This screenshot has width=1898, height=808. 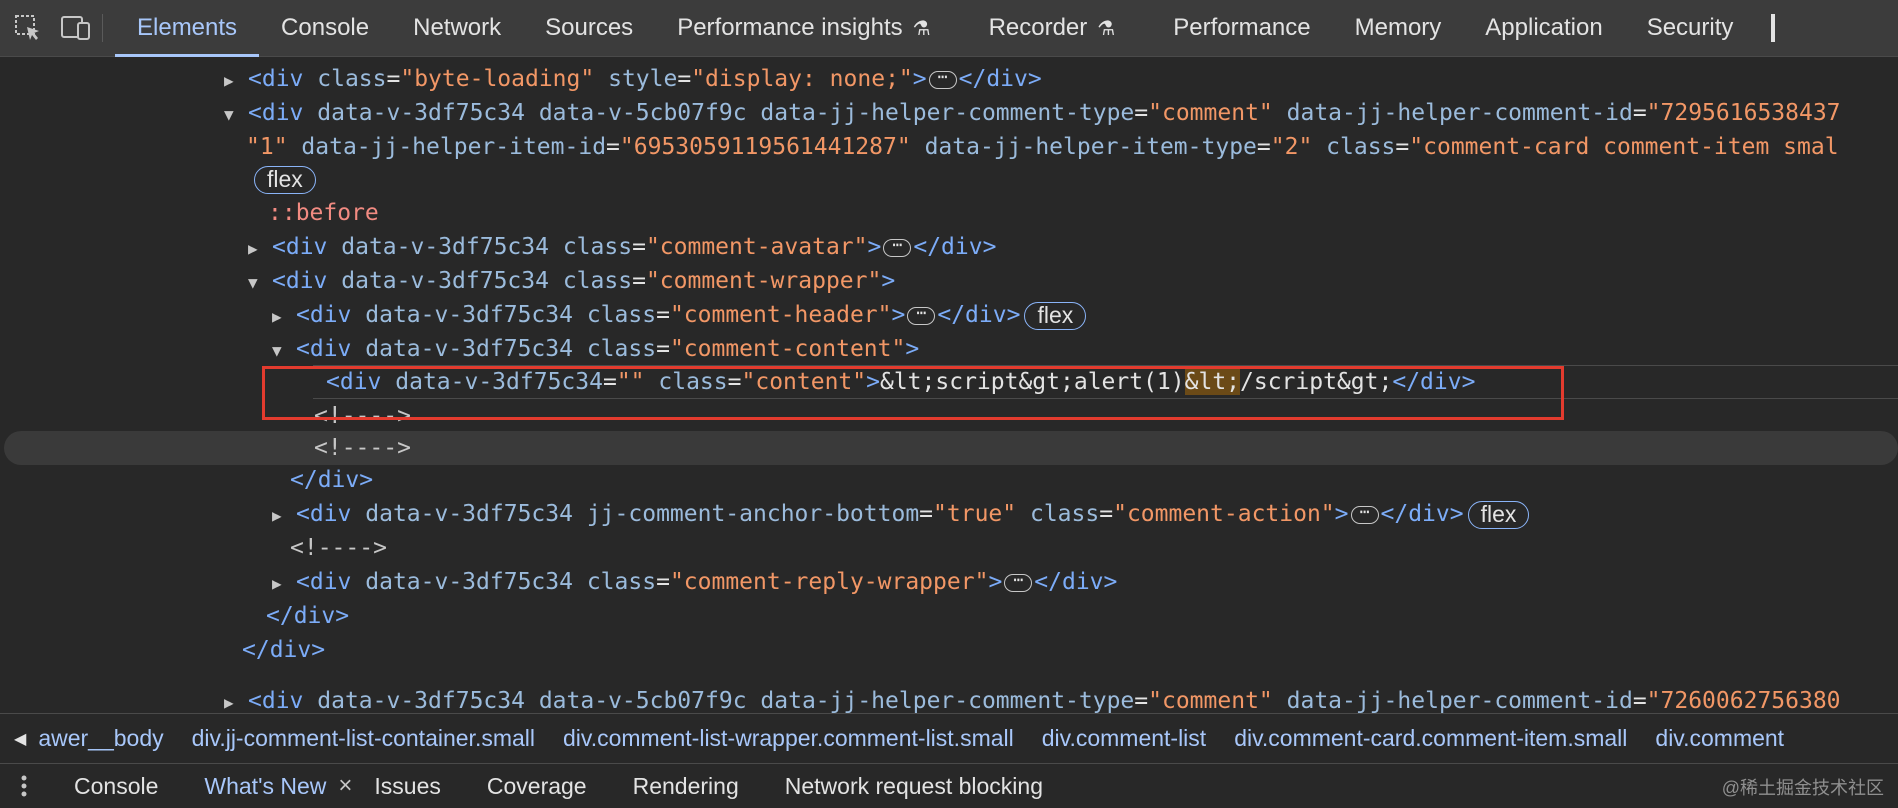 I want to click on breadcrumb-item: awer__body, so click(x=100, y=738).